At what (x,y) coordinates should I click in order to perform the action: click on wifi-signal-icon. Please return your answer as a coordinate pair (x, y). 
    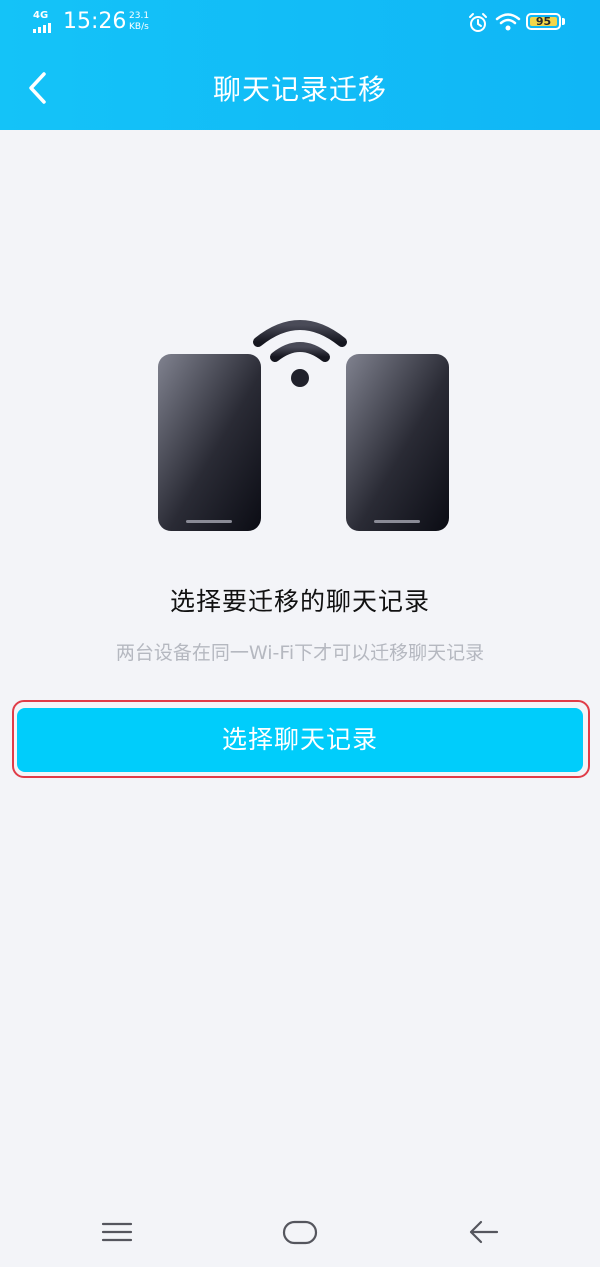
    Looking at the image, I should click on (300, 353).